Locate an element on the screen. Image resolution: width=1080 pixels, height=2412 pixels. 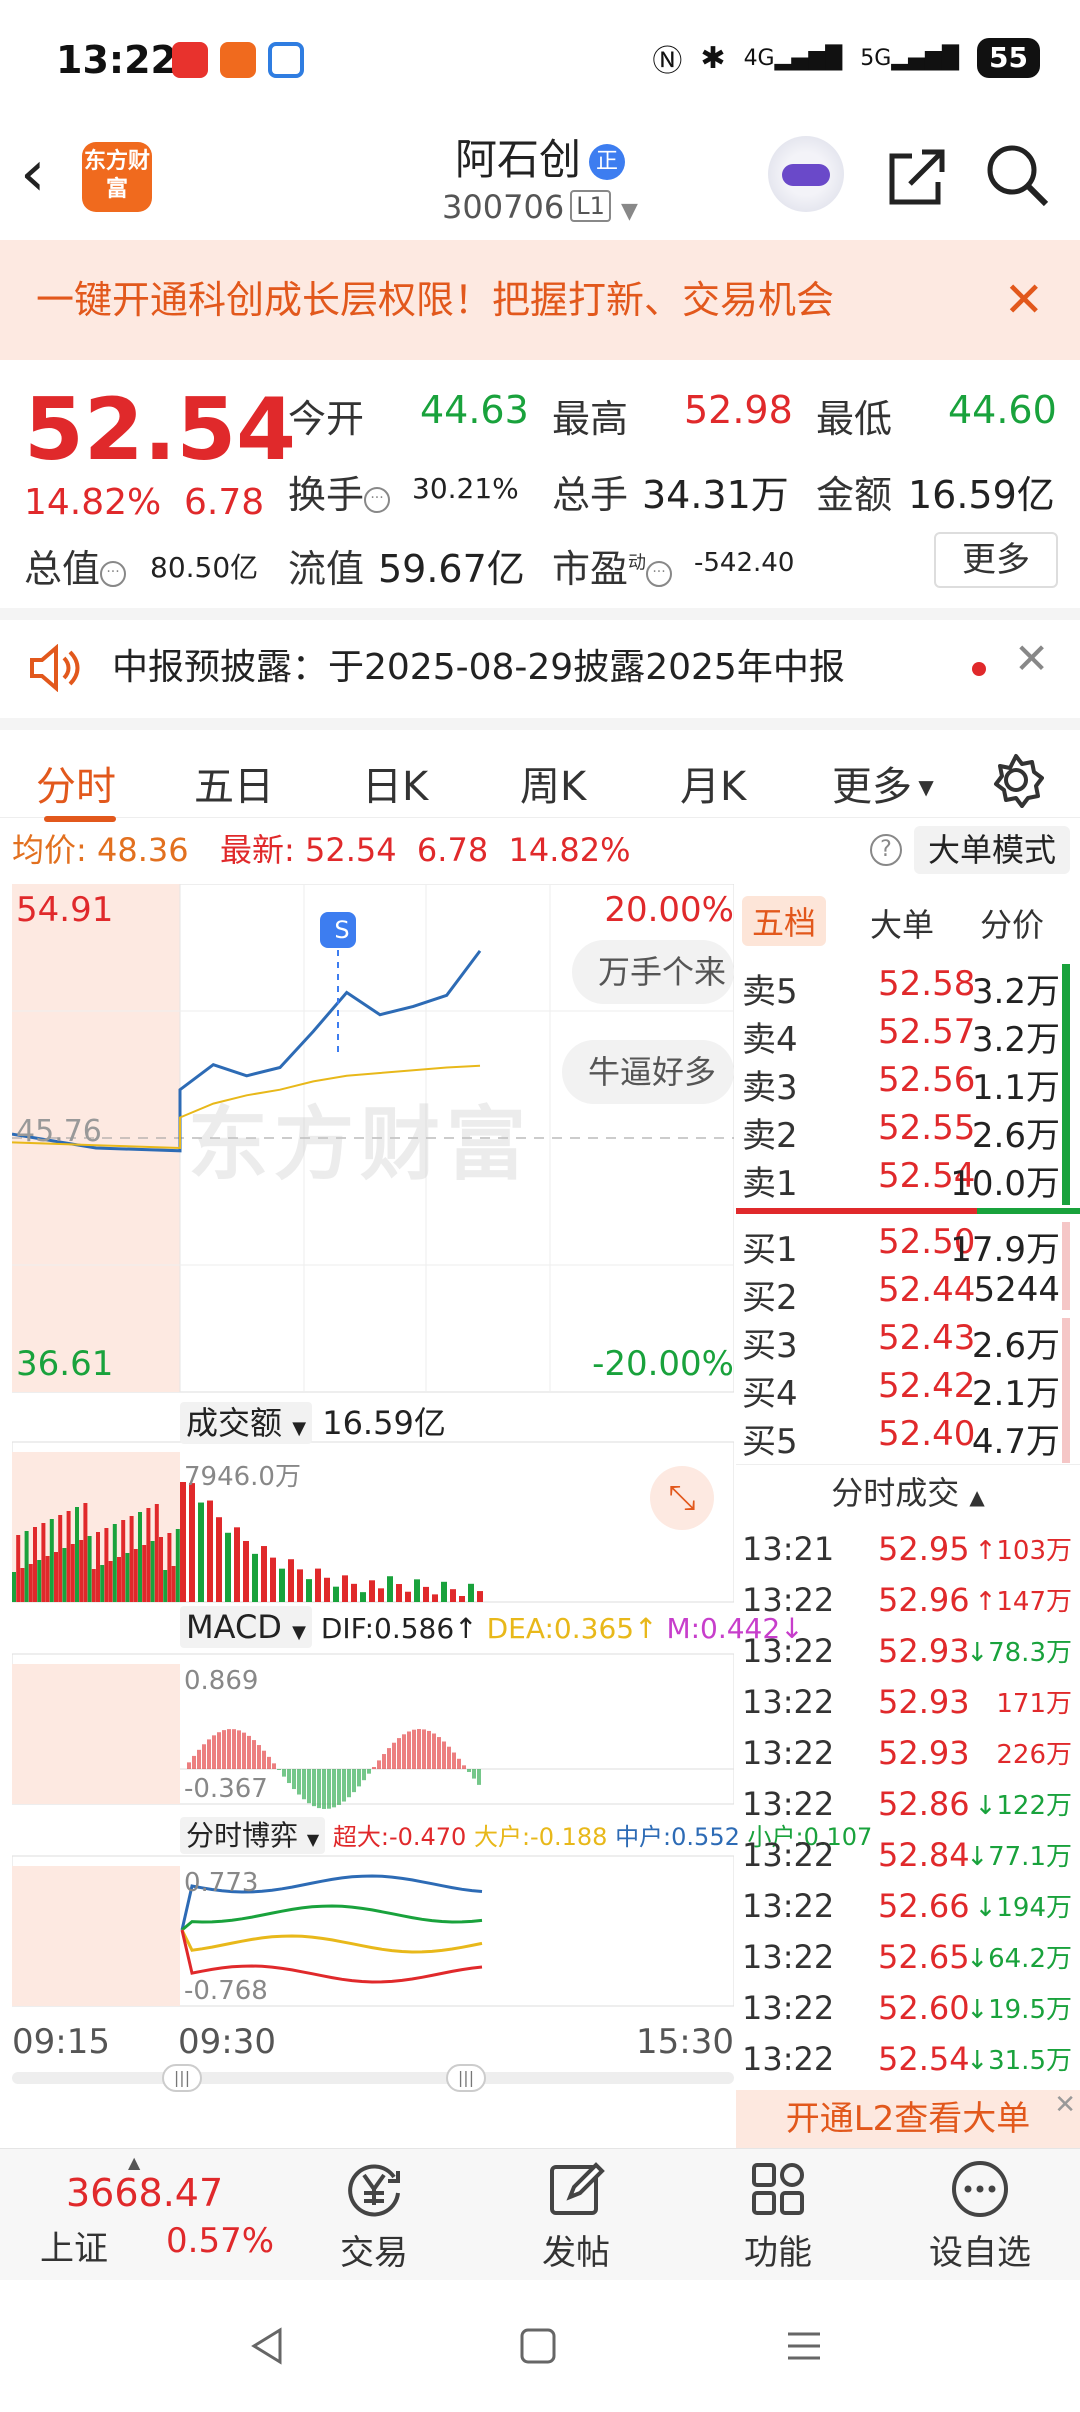
tick-row: 13:22 52.60 ↓19.5万 is located at coordinates (908, 2014).